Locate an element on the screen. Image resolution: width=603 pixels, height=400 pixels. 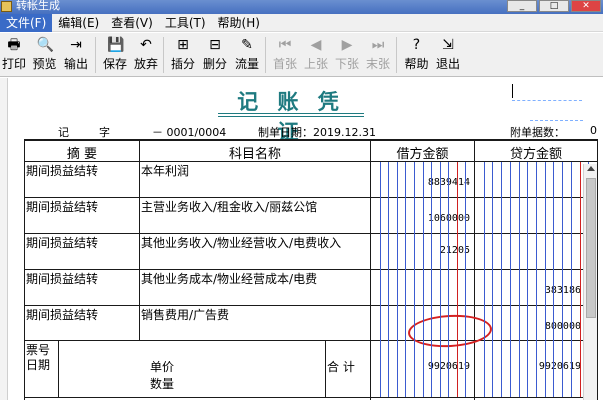
header-summary: 摘 要 is located at coordinates (82, 154).